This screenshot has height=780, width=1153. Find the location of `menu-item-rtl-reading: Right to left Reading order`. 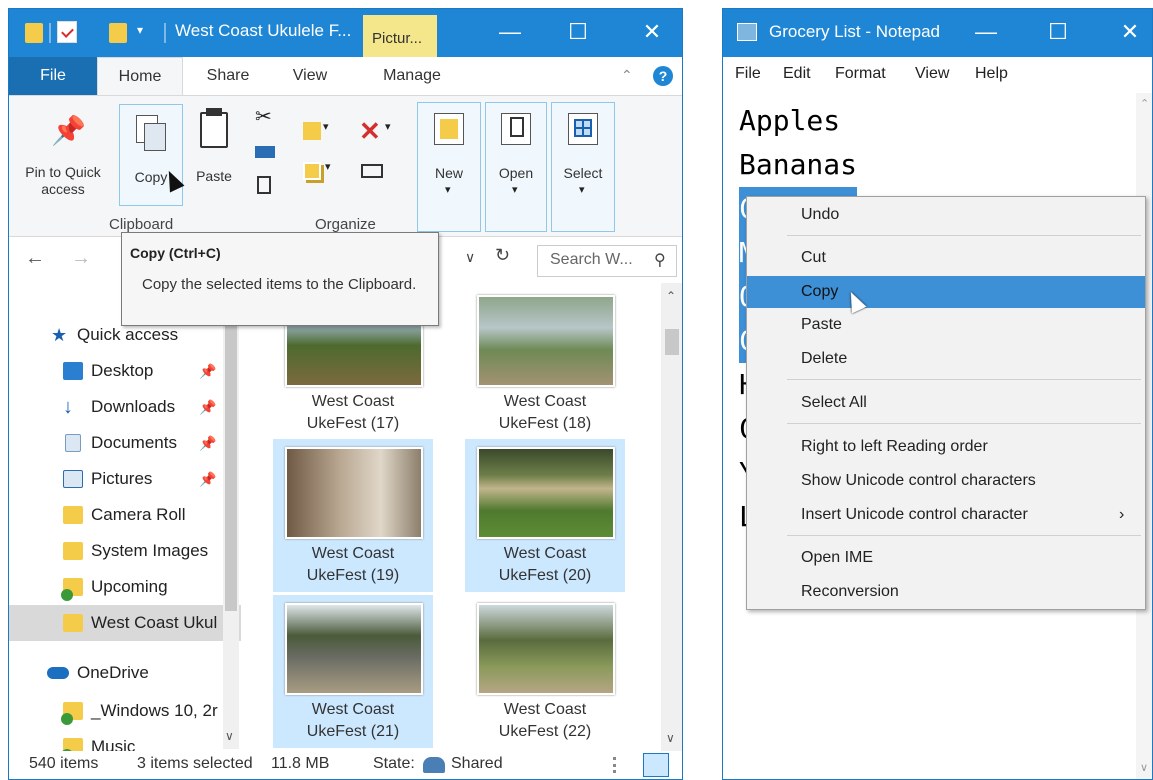

menu-item-rtl-reading: Right to left Reading order is located at coordinates (946, 447).